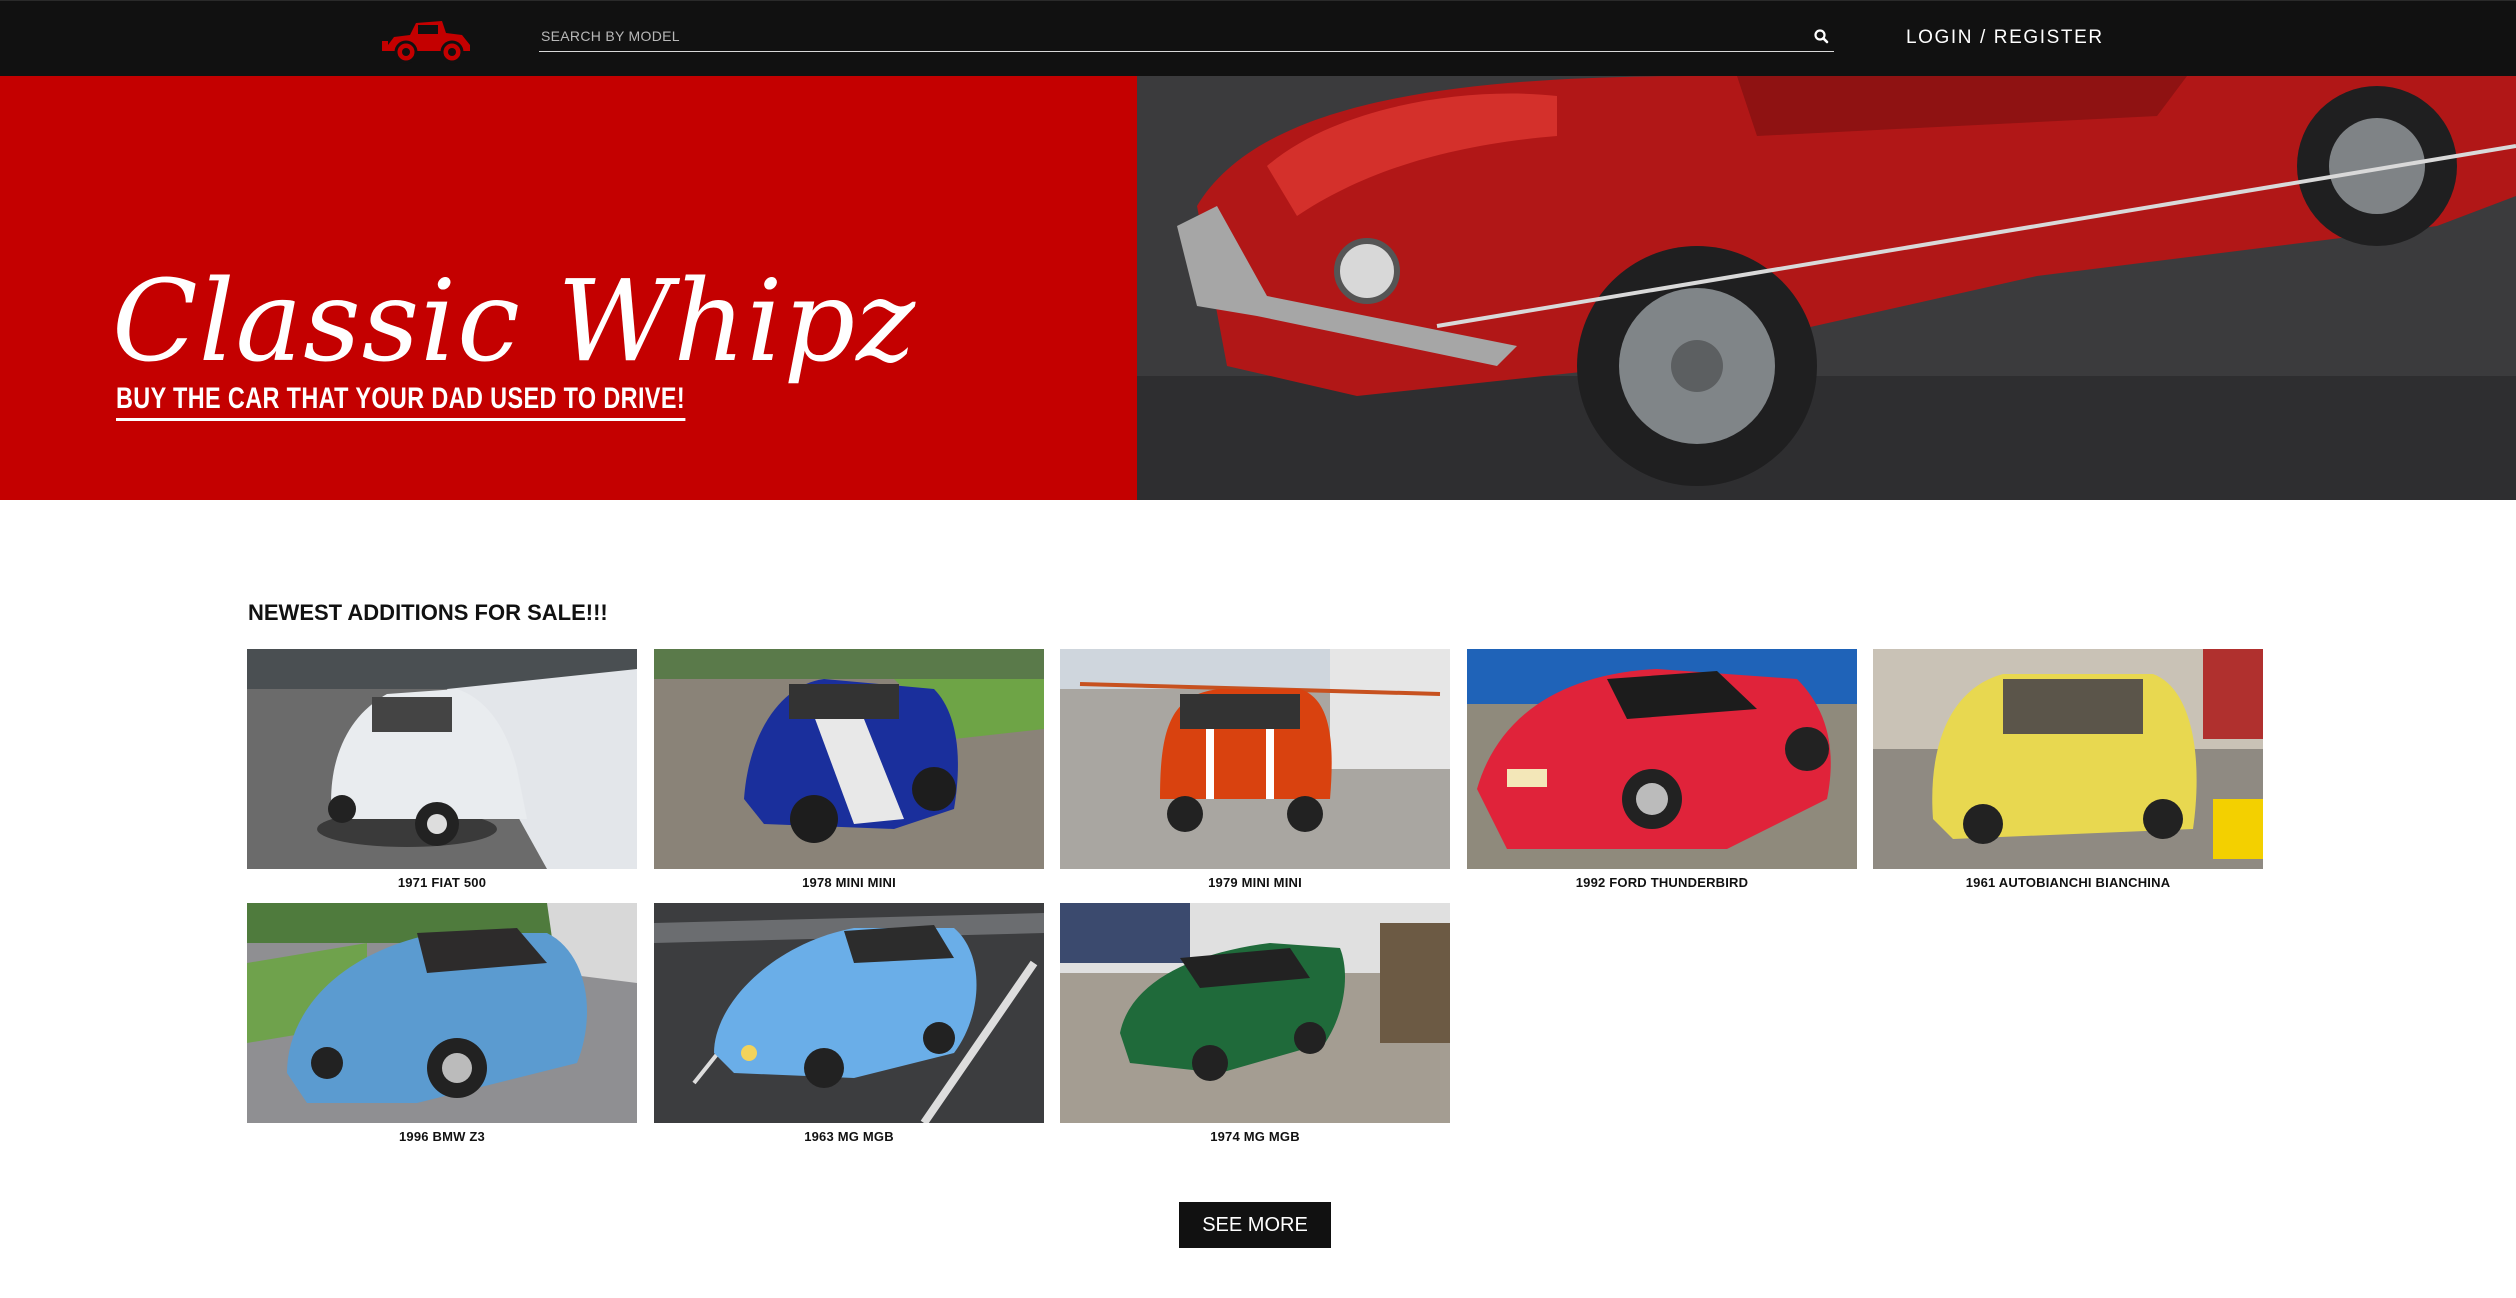 The height and width of the screenshot is (1298, 2516). What do you see at coordinates (1161, 36) in the screenshot?
I see `search-input` at bounding box center [1161, 36].